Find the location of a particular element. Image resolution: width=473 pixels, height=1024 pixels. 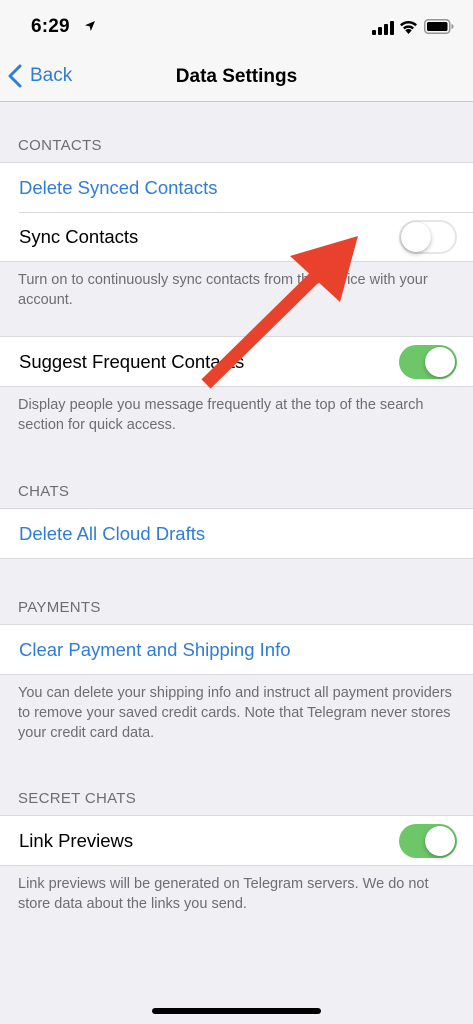

delete-all-cloud-drafts-button: Delete All Cloud Drafts is located at coordinates (236, 533).